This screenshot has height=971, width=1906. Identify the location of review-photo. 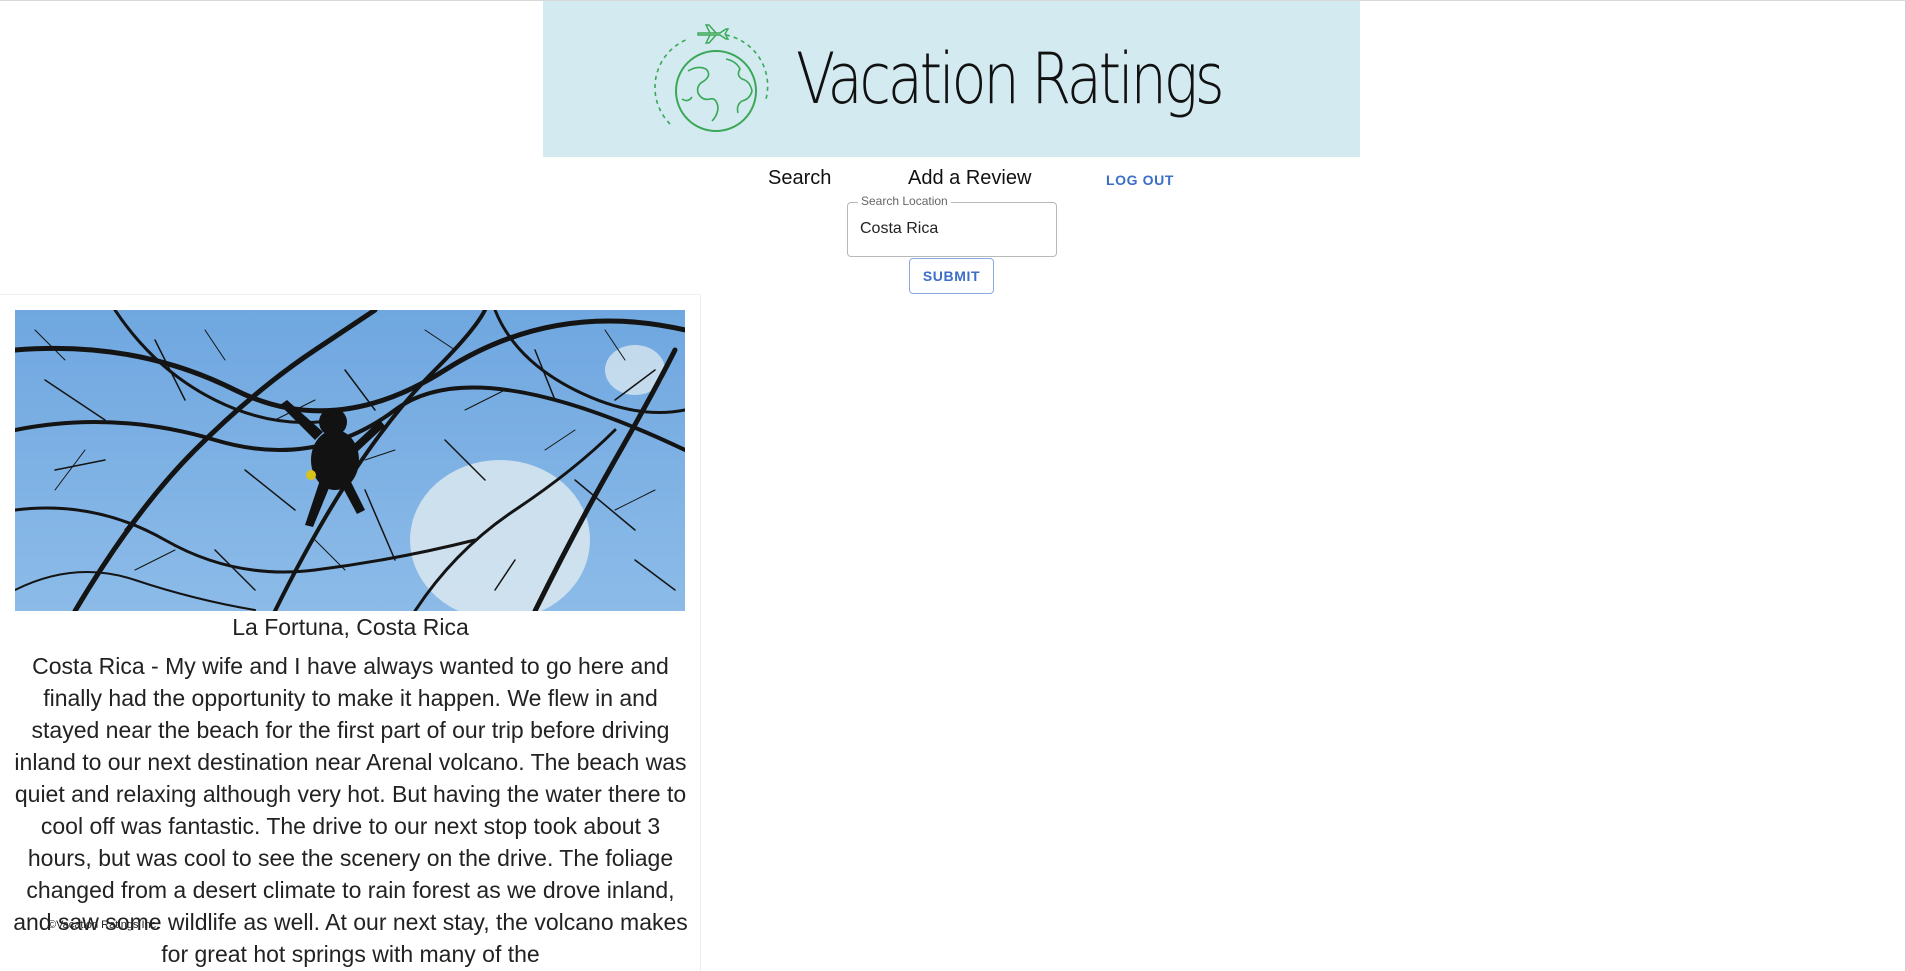
(350, 460).